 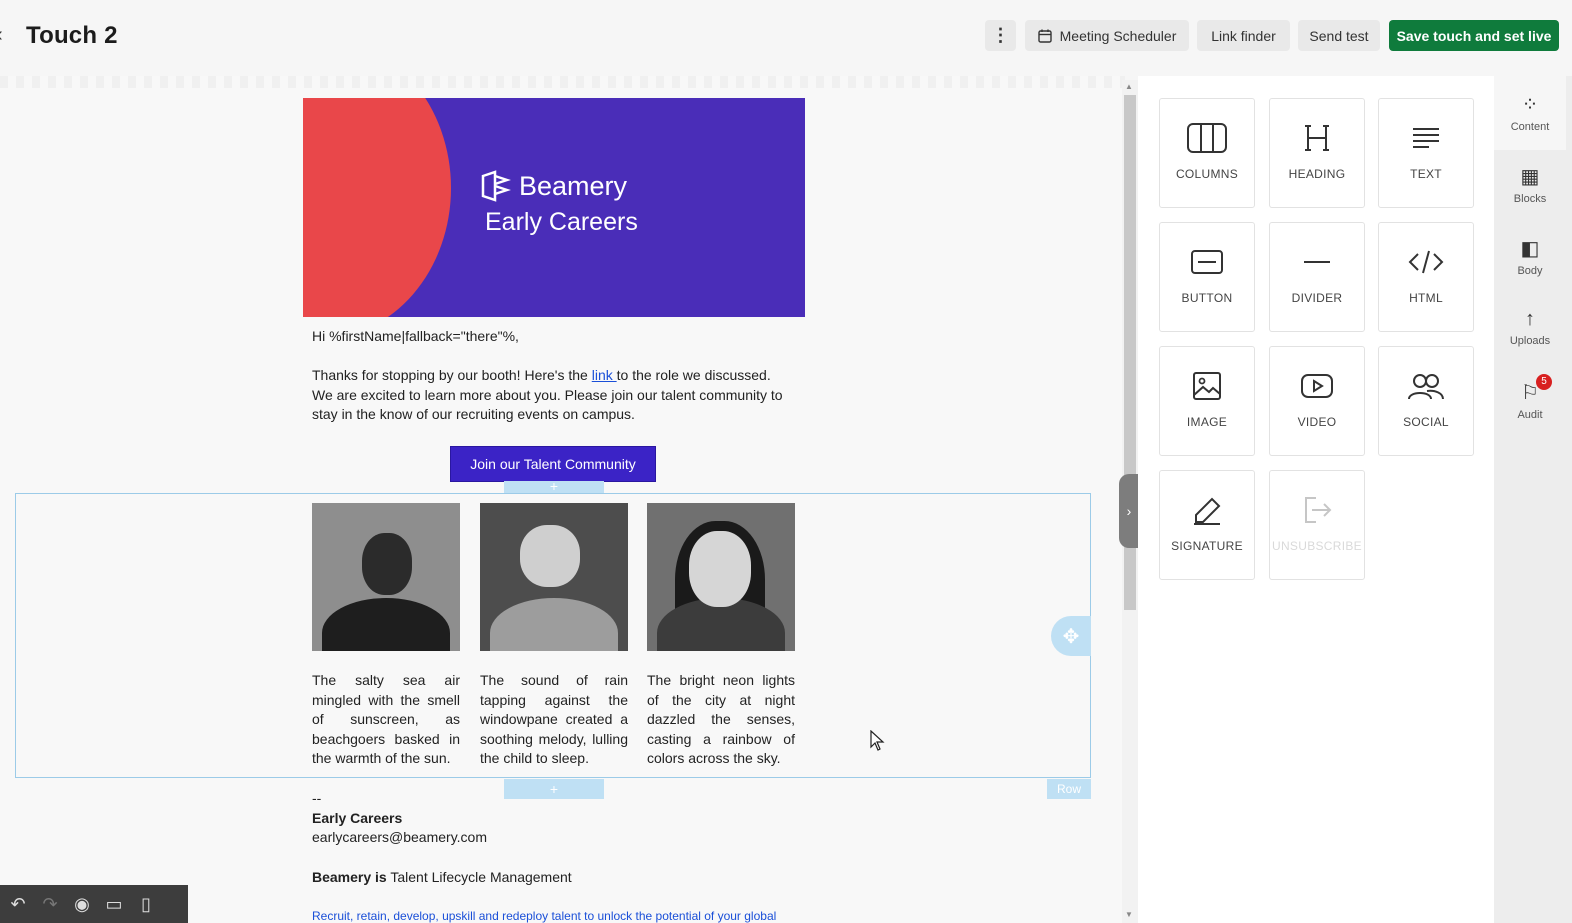 I want to click on collapse-panel-toggle: ›, so click(x=1129, y=511).